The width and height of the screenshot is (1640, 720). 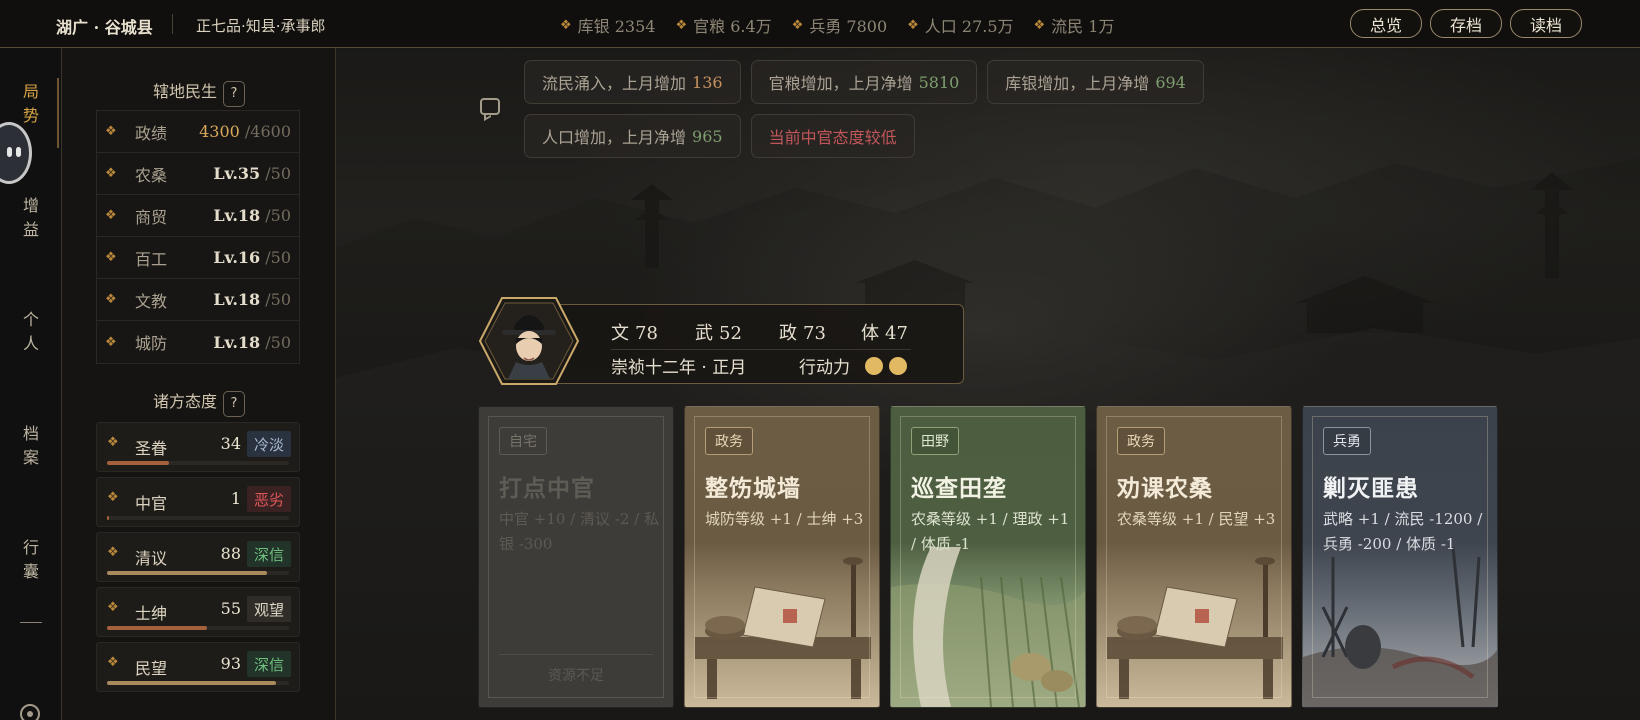 I want to click on stat-row-commerce: ❖ 商贸 Lv.18 /50, so click(x=198, y=216).